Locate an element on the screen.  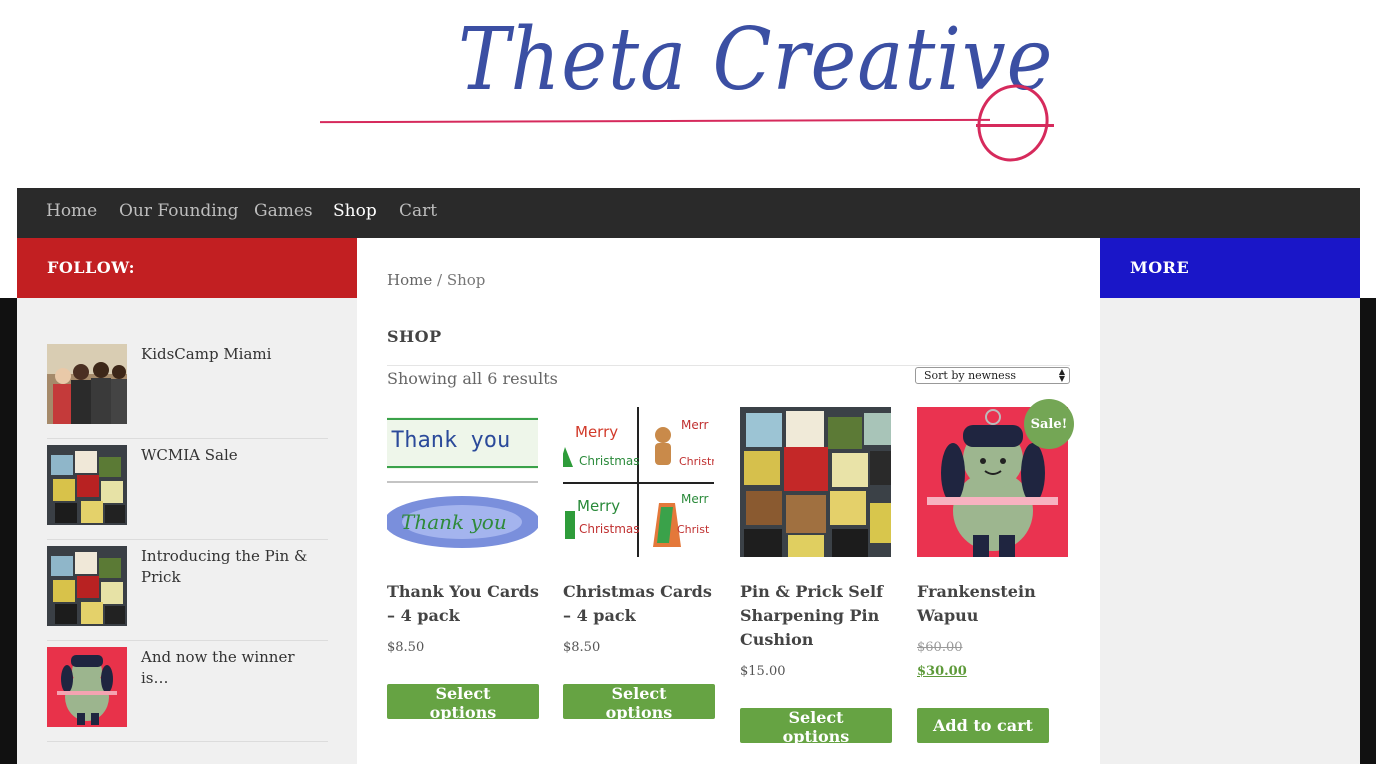
follow-bar: FOLLOW: is located at coordinates (187, 268).